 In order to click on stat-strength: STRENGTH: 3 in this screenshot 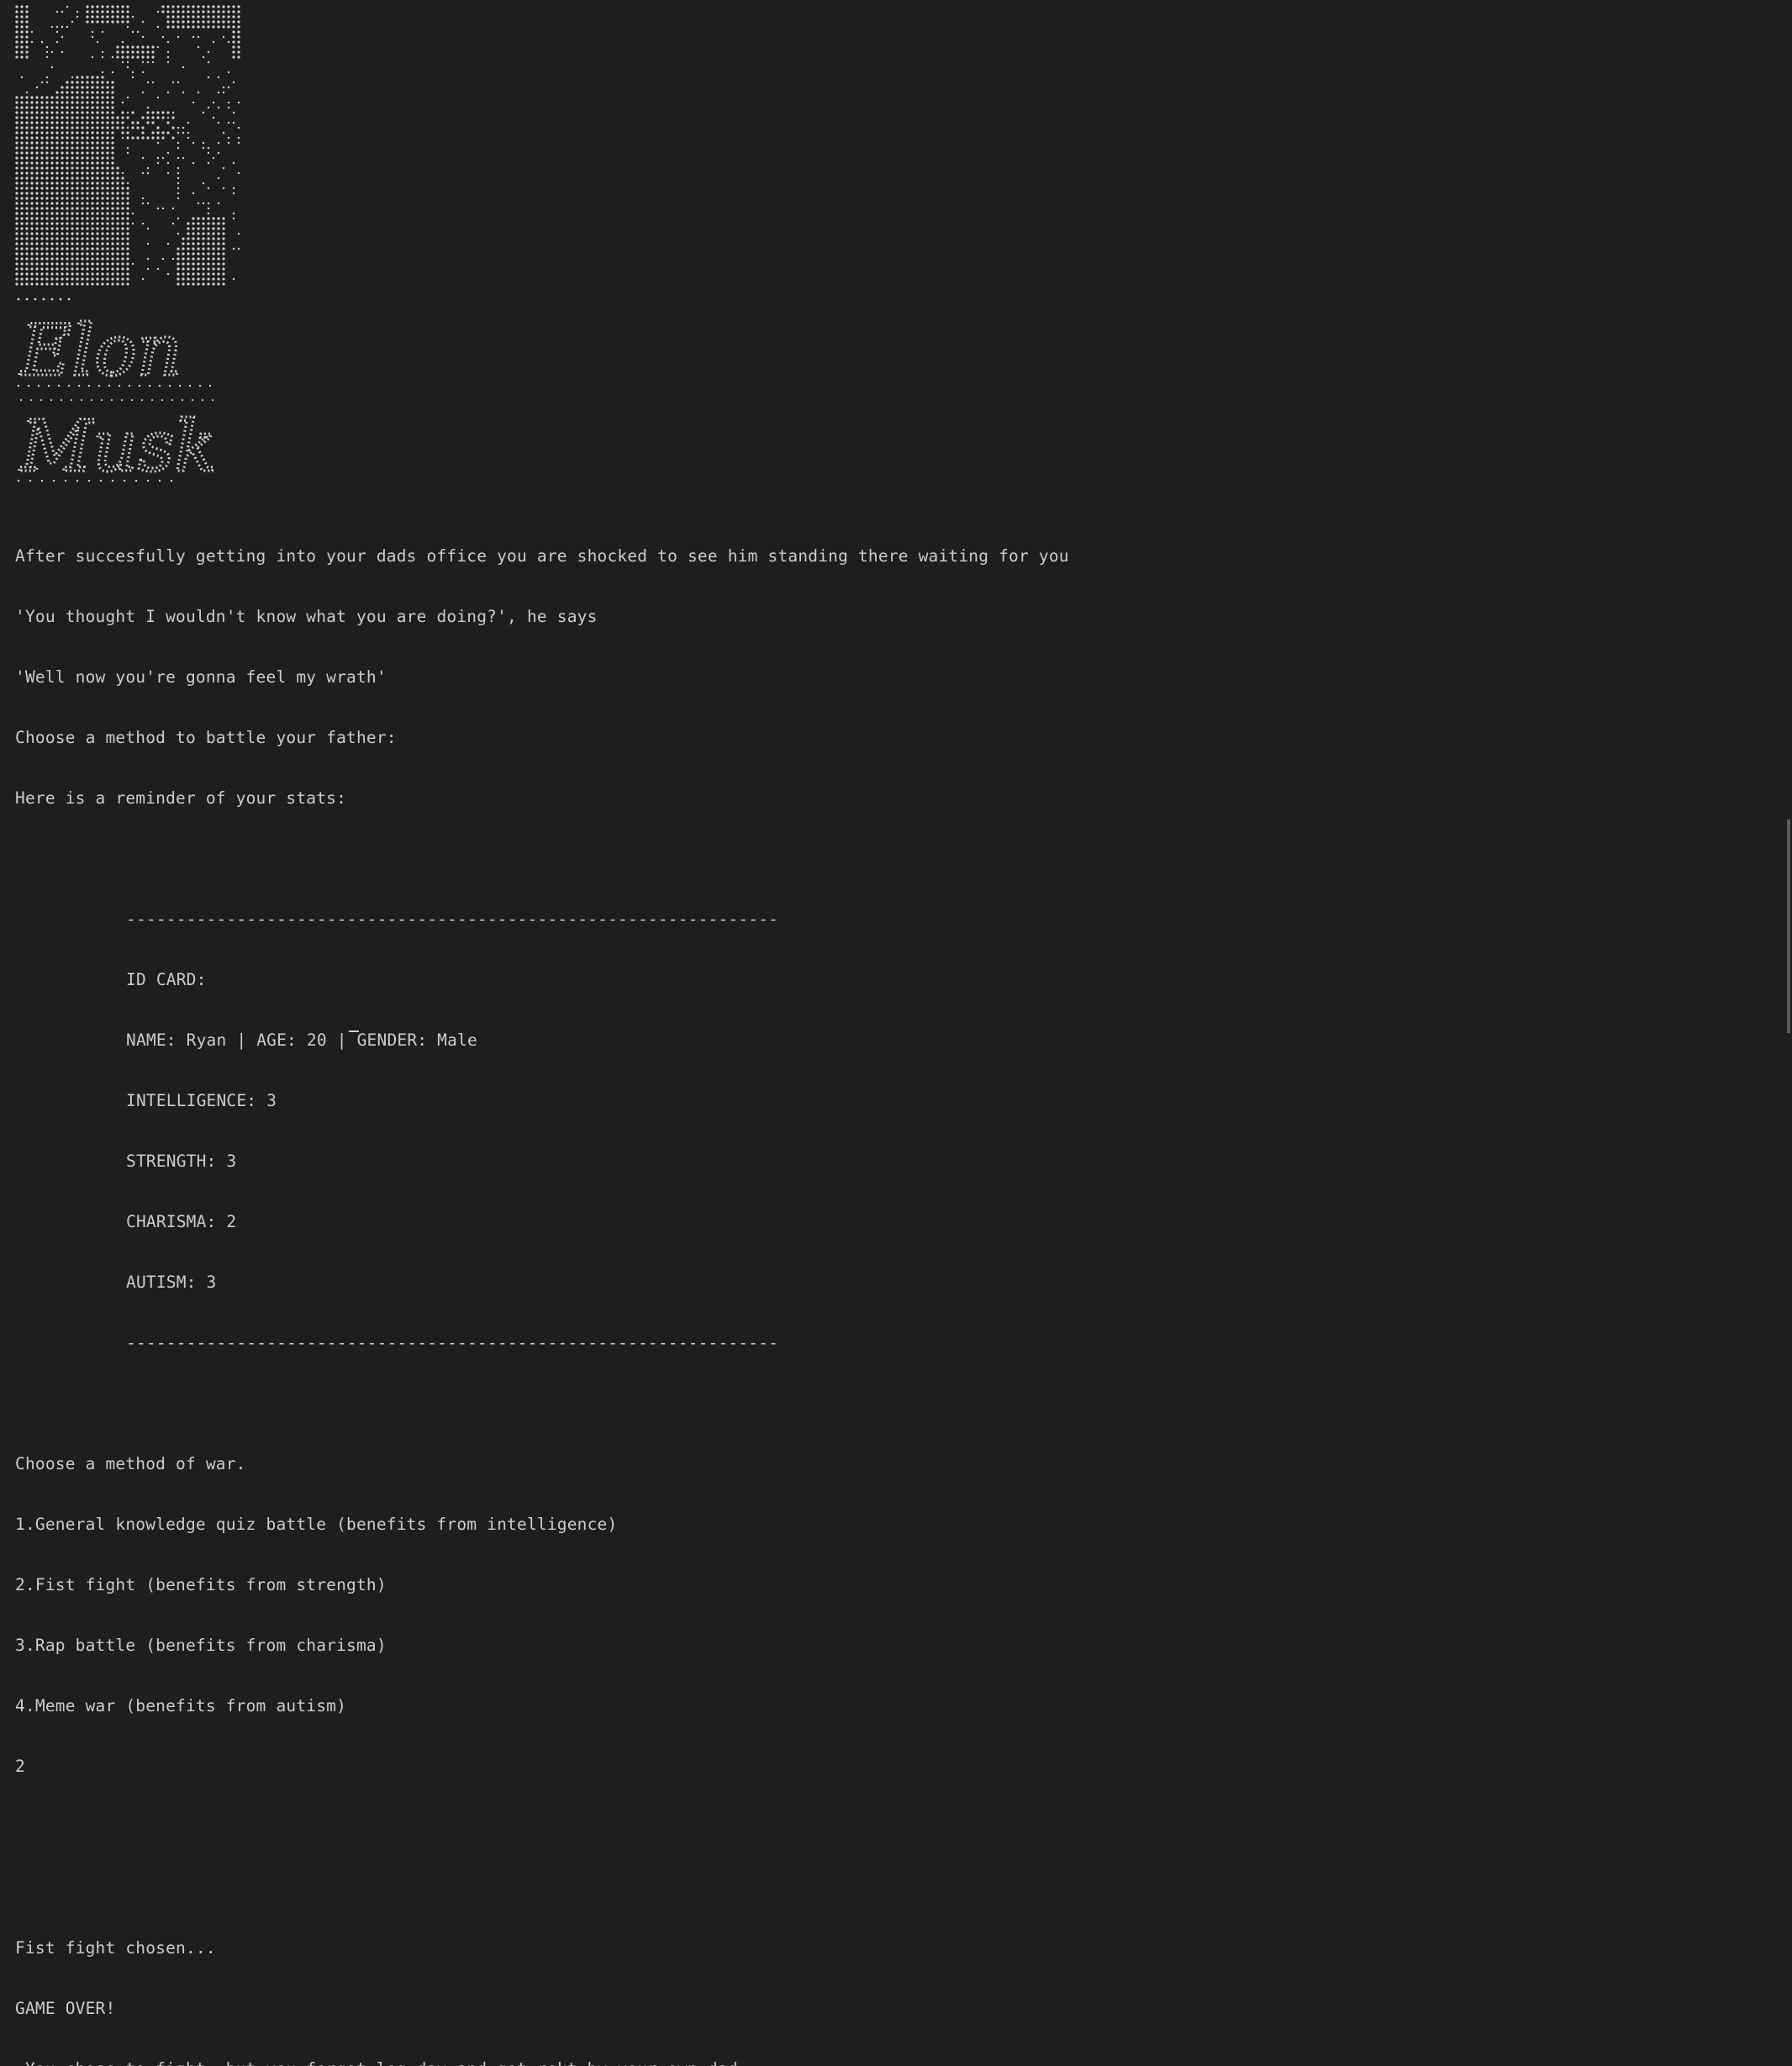, I will do `click(181, 1161)`.